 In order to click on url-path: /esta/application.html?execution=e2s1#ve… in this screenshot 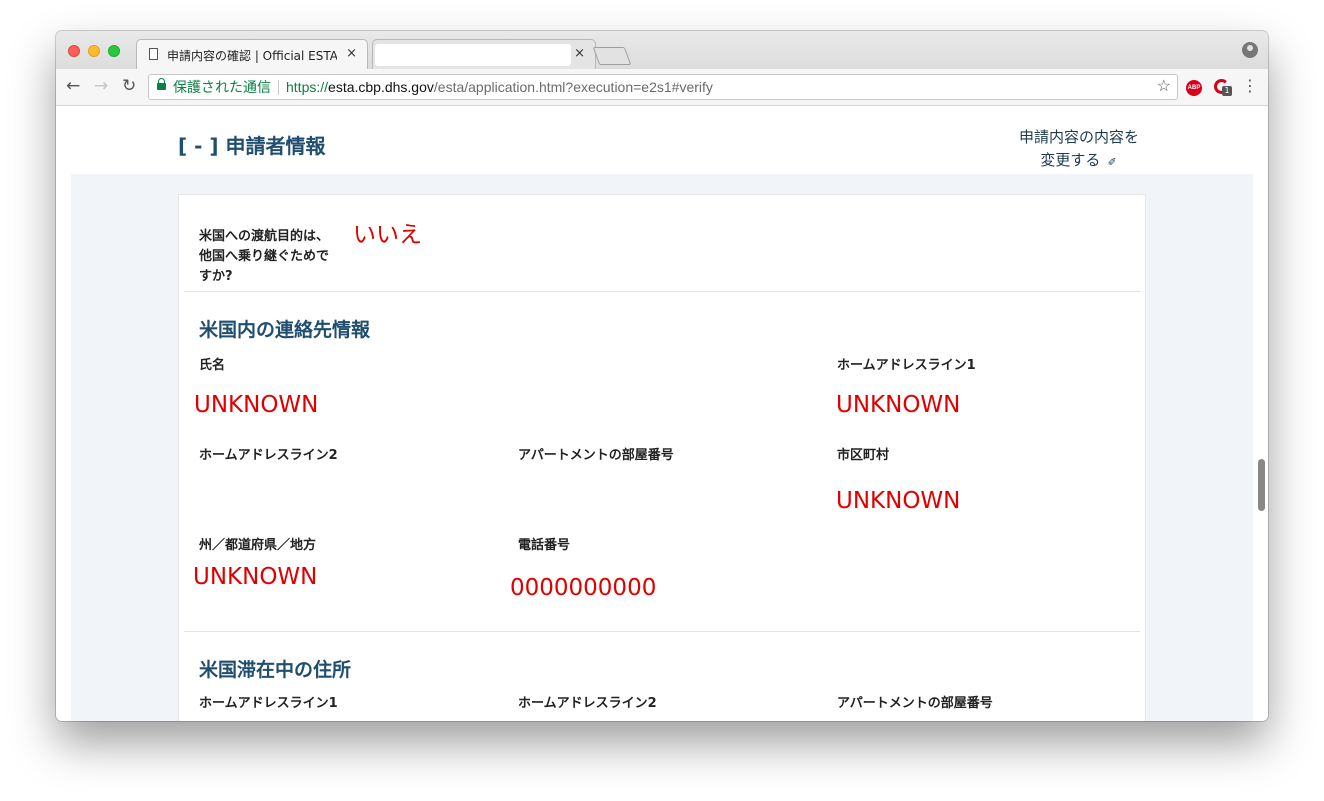, I will do `click(573, 87)`.